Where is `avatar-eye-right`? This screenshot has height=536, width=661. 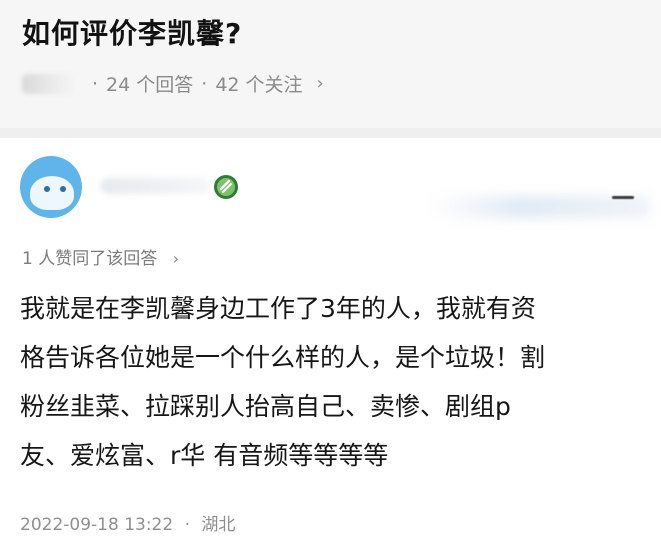
avatar-eye-right is located at coordinates (63, 189).